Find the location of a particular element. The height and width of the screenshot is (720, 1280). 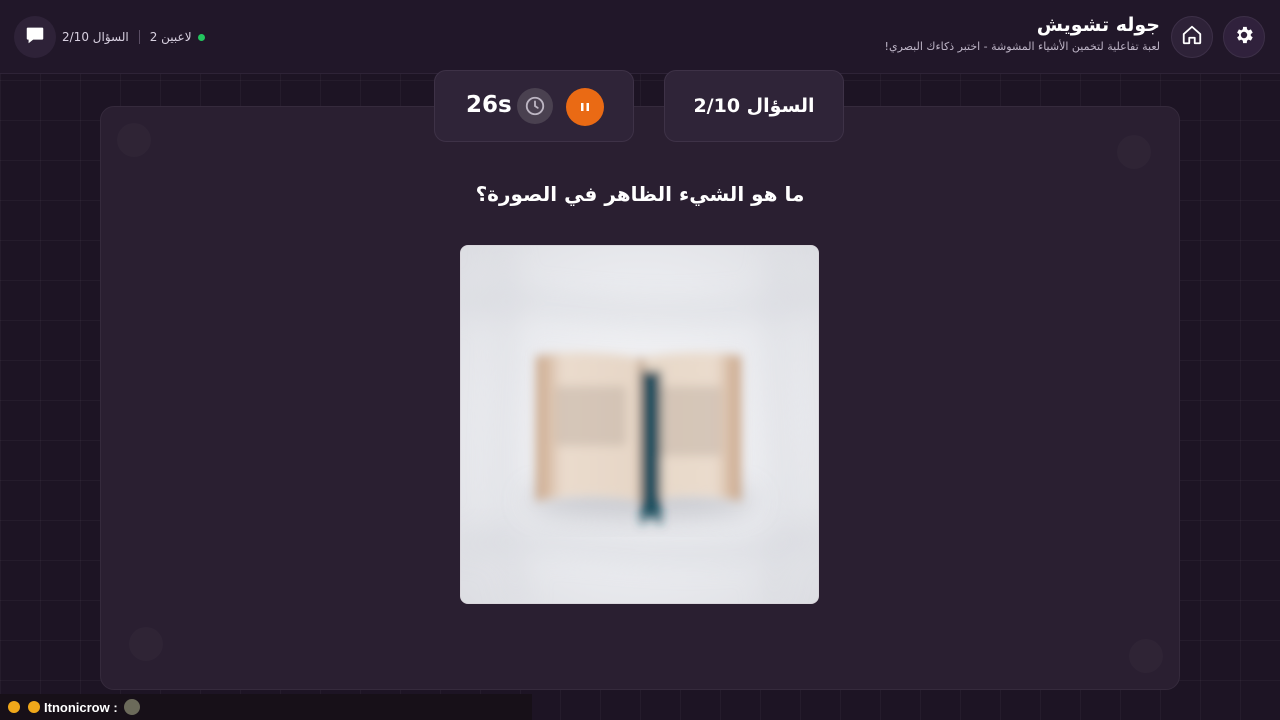

settings-button is located at coordinates (1244, 37).